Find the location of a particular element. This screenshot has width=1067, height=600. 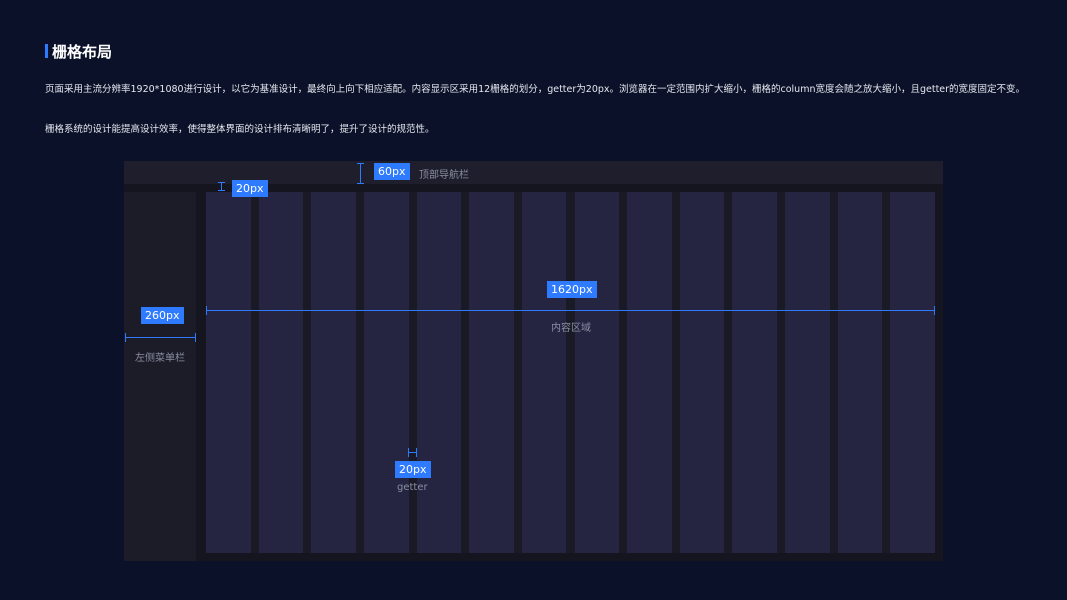

topnav-height-tag: 60px is located at coordinates (392, 171).